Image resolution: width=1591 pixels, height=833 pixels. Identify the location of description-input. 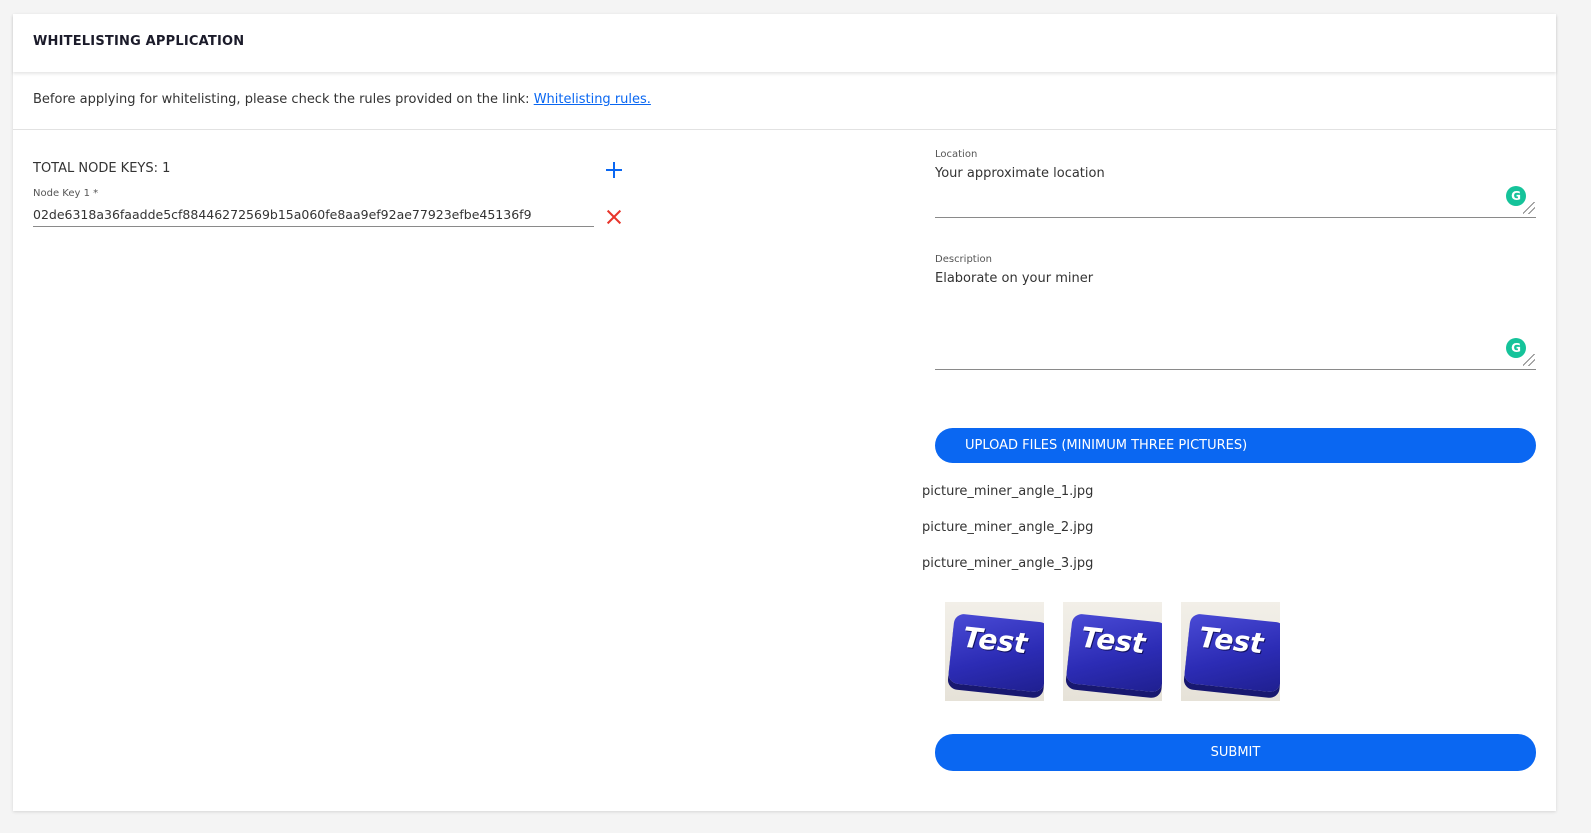
(1235, 320).